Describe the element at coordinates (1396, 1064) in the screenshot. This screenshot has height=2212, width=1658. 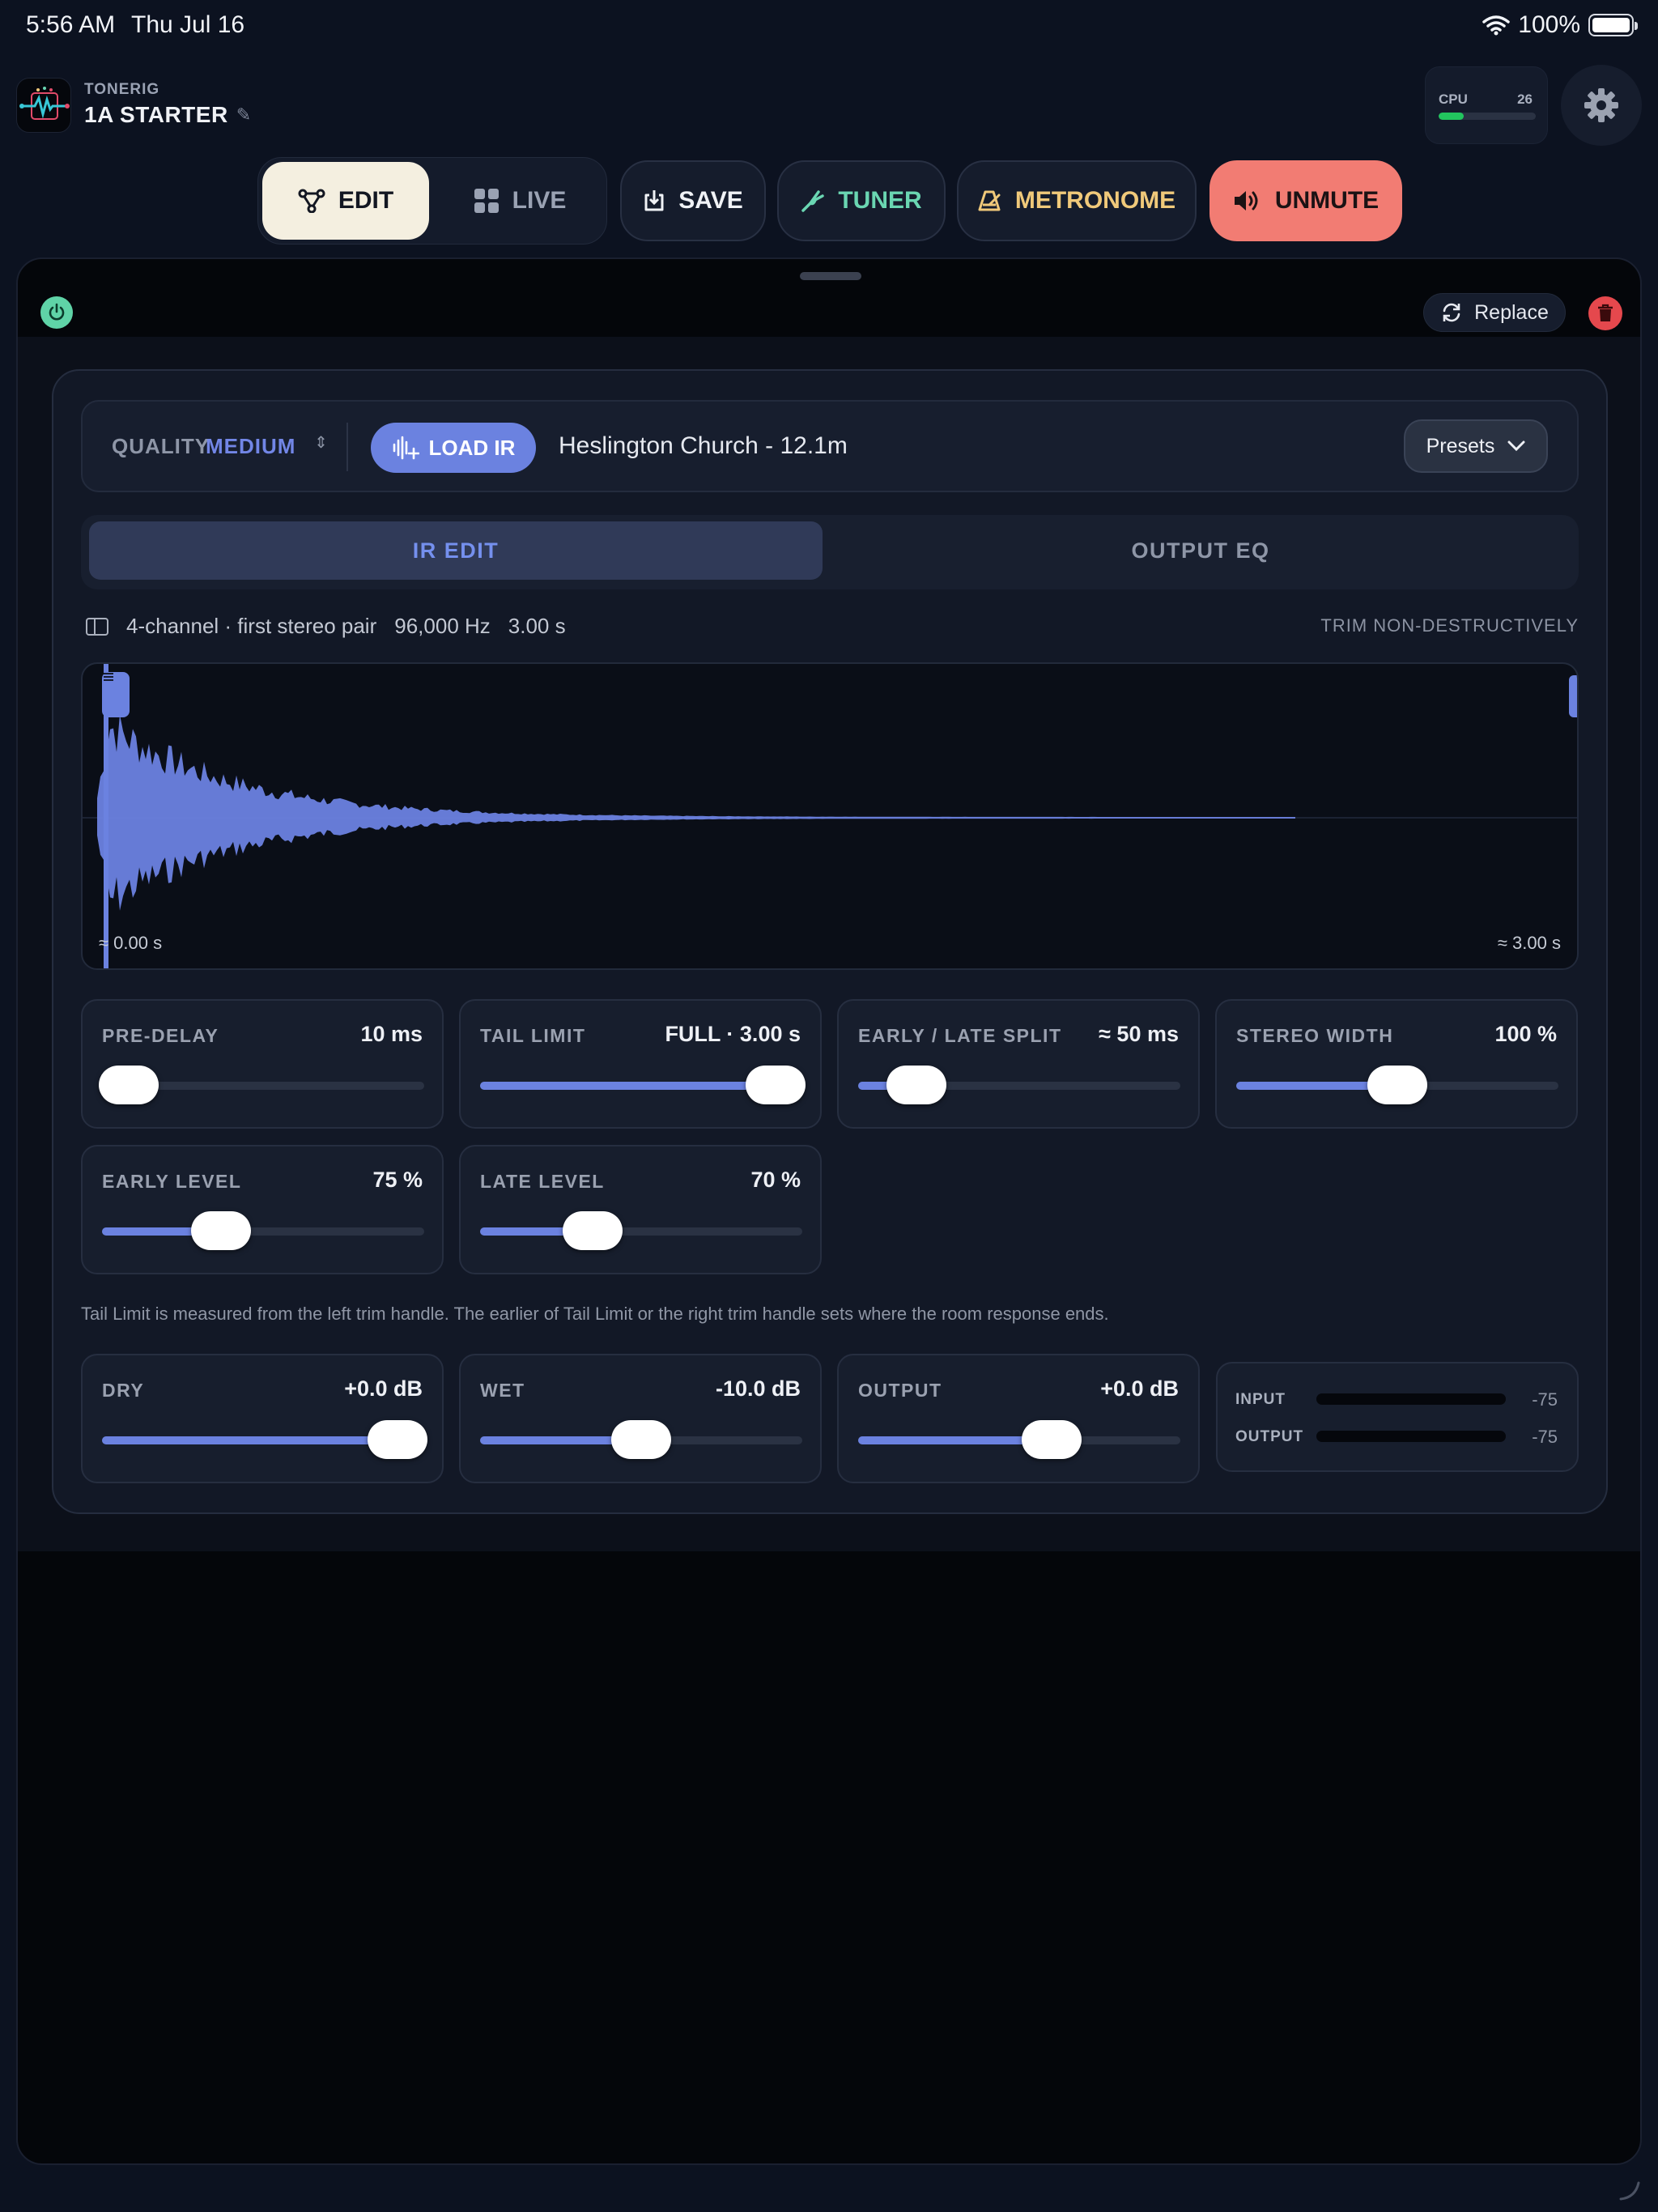
I see `stereo-width-card: STEREO WIDTH 100 %` at that location.